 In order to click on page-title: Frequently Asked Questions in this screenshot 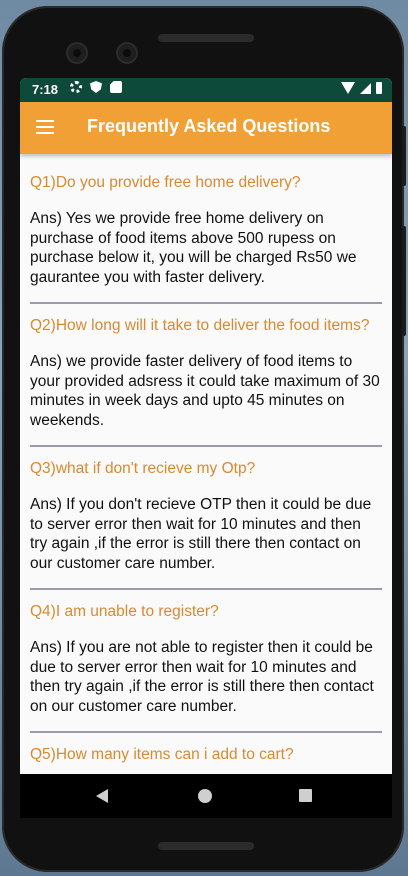, I will do `click(209, 126)`.